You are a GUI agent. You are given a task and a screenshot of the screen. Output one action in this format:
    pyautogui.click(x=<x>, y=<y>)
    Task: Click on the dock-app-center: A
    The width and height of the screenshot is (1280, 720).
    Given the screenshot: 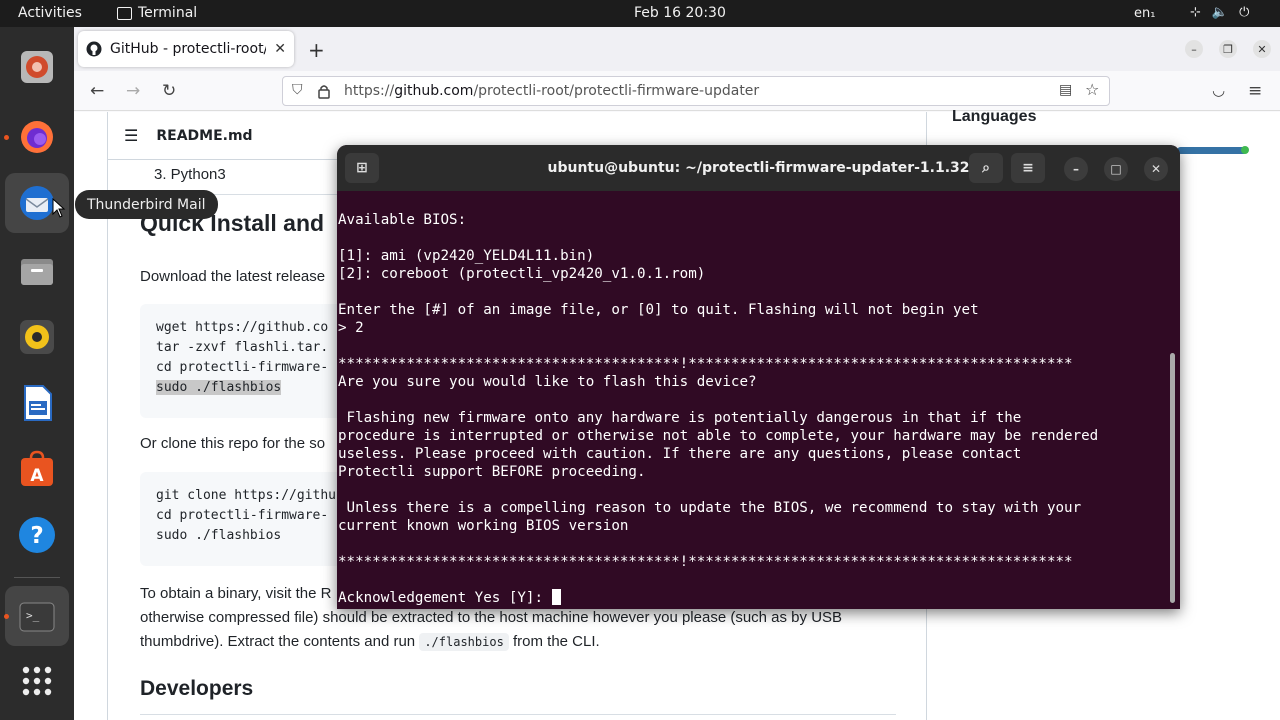 What is the action you would take?
    pyautogui.click(x=37, y=469)
    